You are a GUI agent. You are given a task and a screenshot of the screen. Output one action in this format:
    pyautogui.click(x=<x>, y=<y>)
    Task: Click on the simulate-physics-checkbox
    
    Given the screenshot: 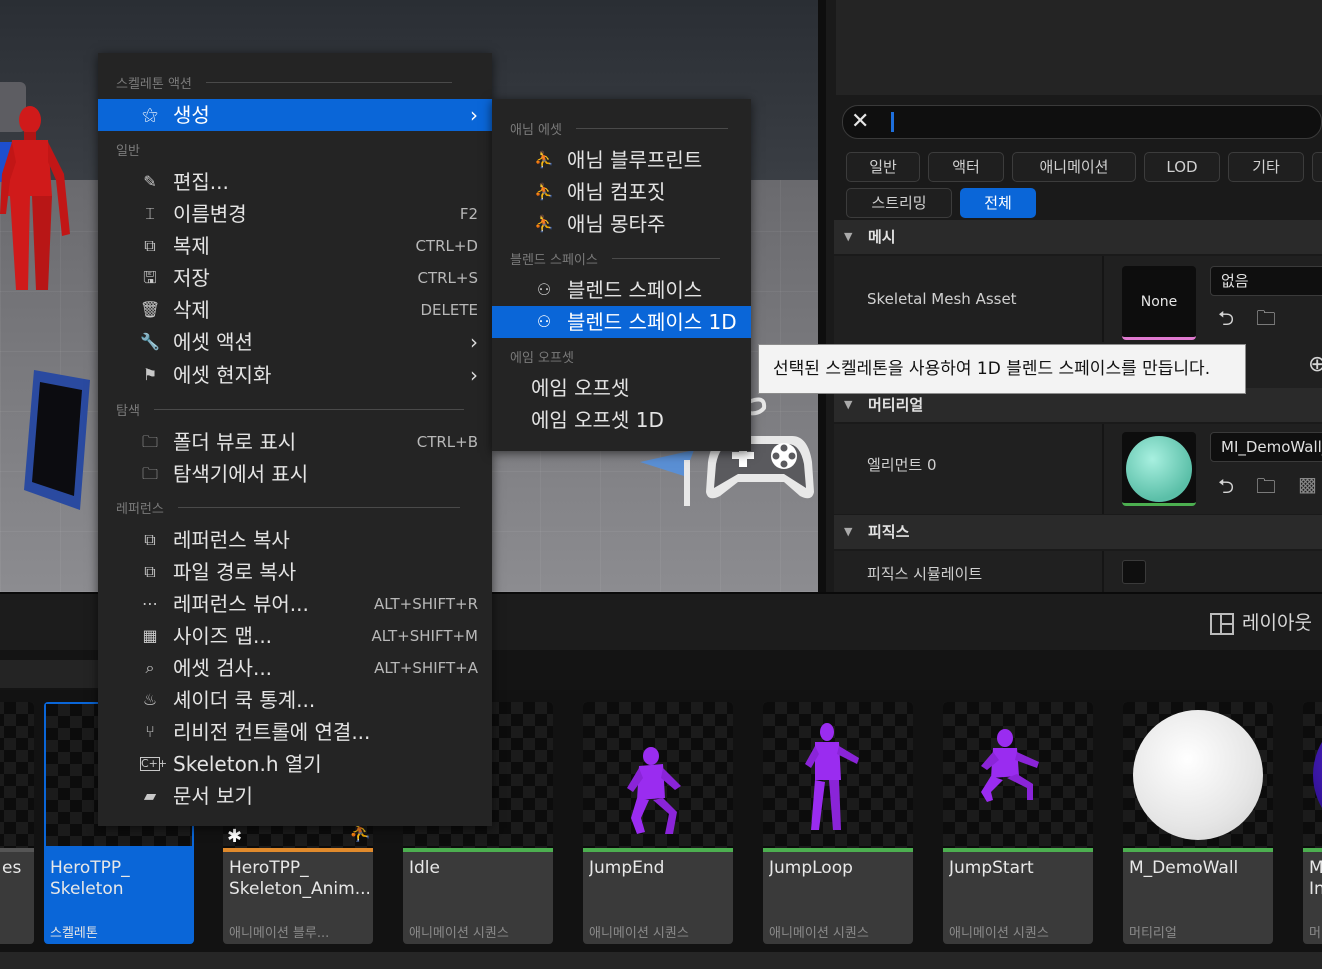 What is the action you would take?
    pyautogui.click(x=1134, y=572)
    